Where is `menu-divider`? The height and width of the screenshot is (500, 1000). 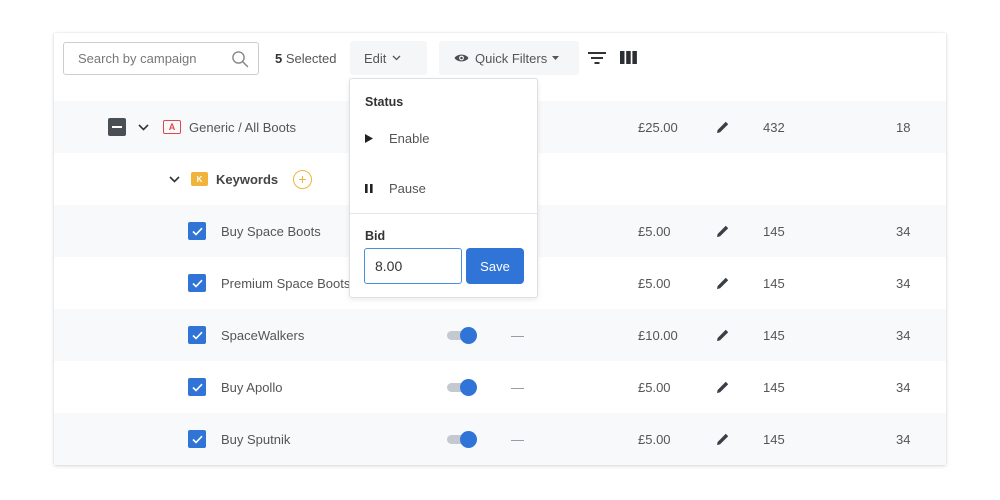 menu-divider is located at coordinates (443, 213).